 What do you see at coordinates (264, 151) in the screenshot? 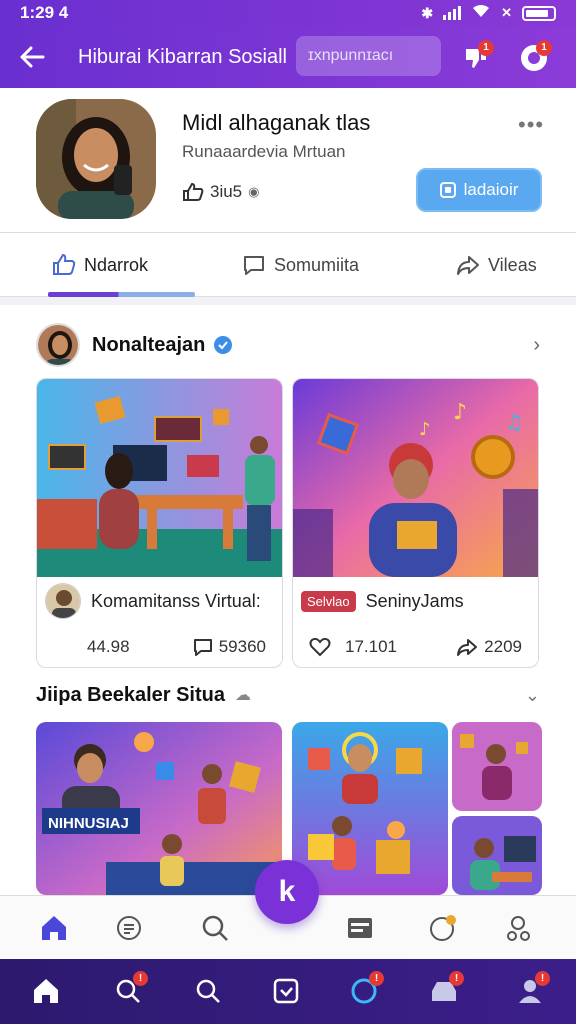
I see `profile-subtitle: Runaaardevia Mrtuan` at bounding box center [264, 151].